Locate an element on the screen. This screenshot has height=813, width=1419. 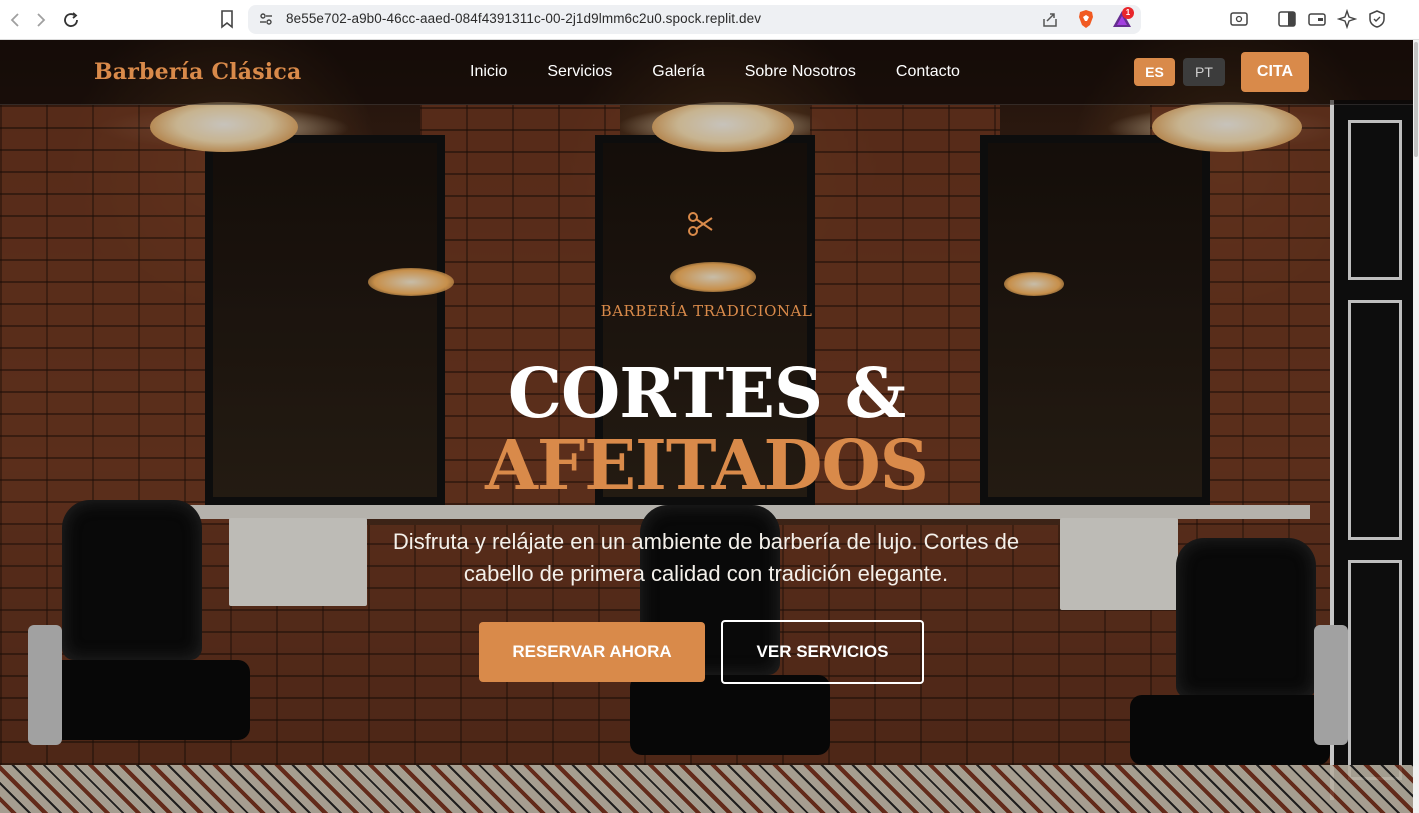
leo-ai-icon is located at coordinates (1347, 19).